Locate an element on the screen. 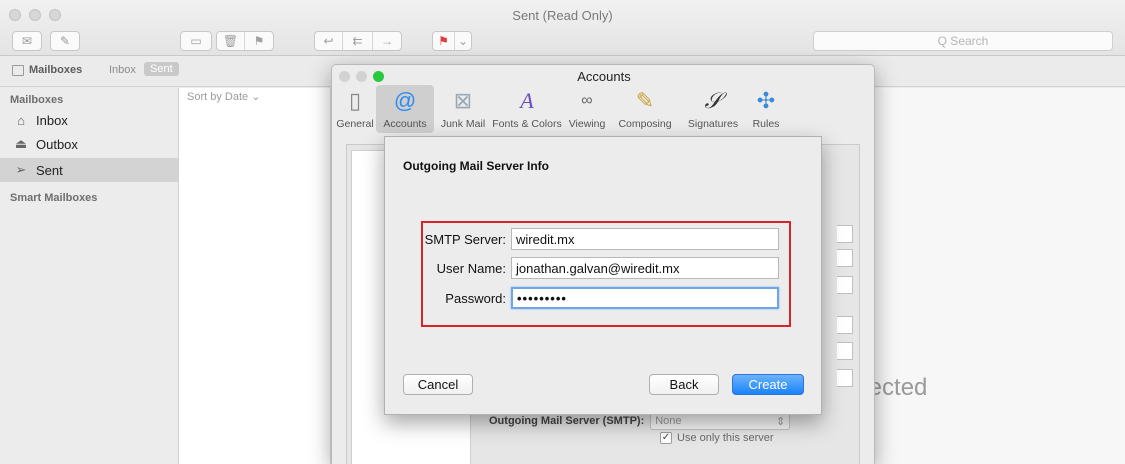 The width and height of the screenshot is (1125, 464). password-field-row: Password: ••••••••• is located at coordinates (582, 298).